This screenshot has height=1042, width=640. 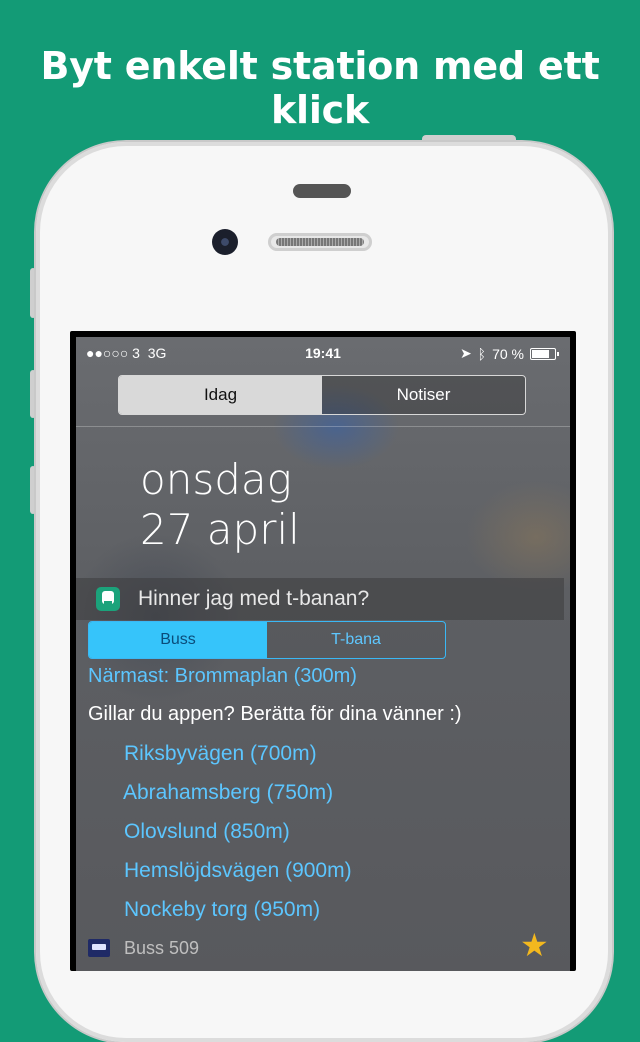 I want to click on location-arrow-icon: ➤, so click(x=465, y=353).